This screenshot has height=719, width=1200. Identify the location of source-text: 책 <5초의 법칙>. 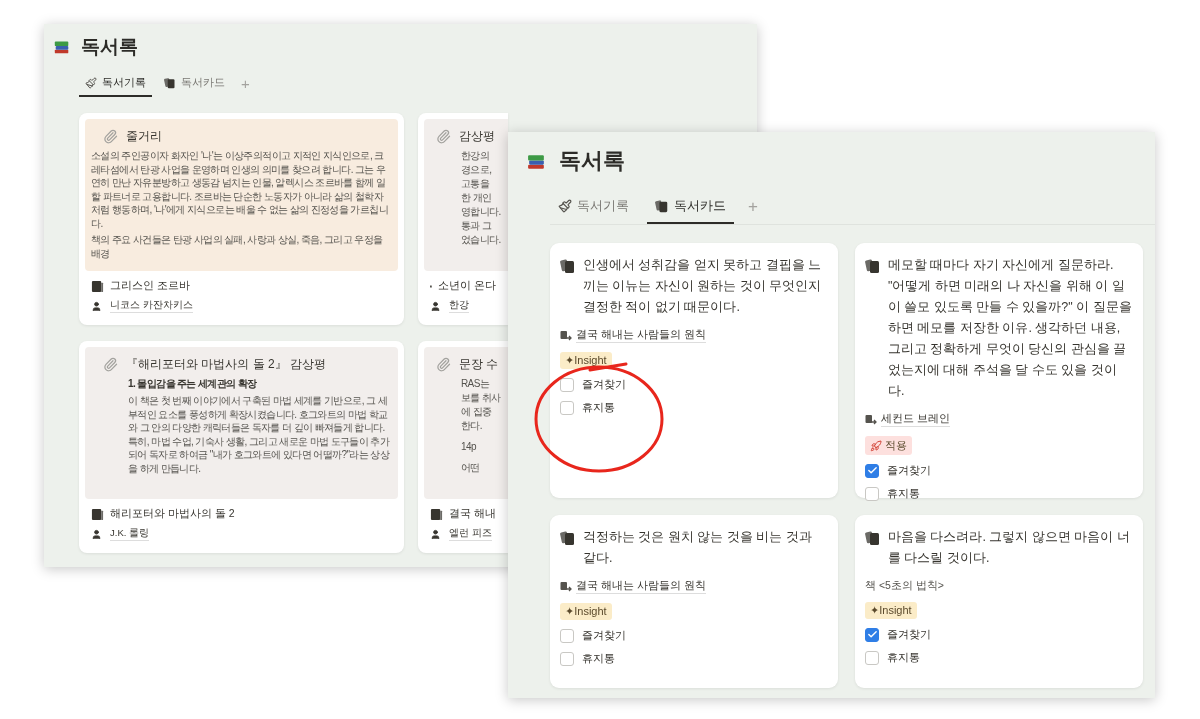
(904, 586).